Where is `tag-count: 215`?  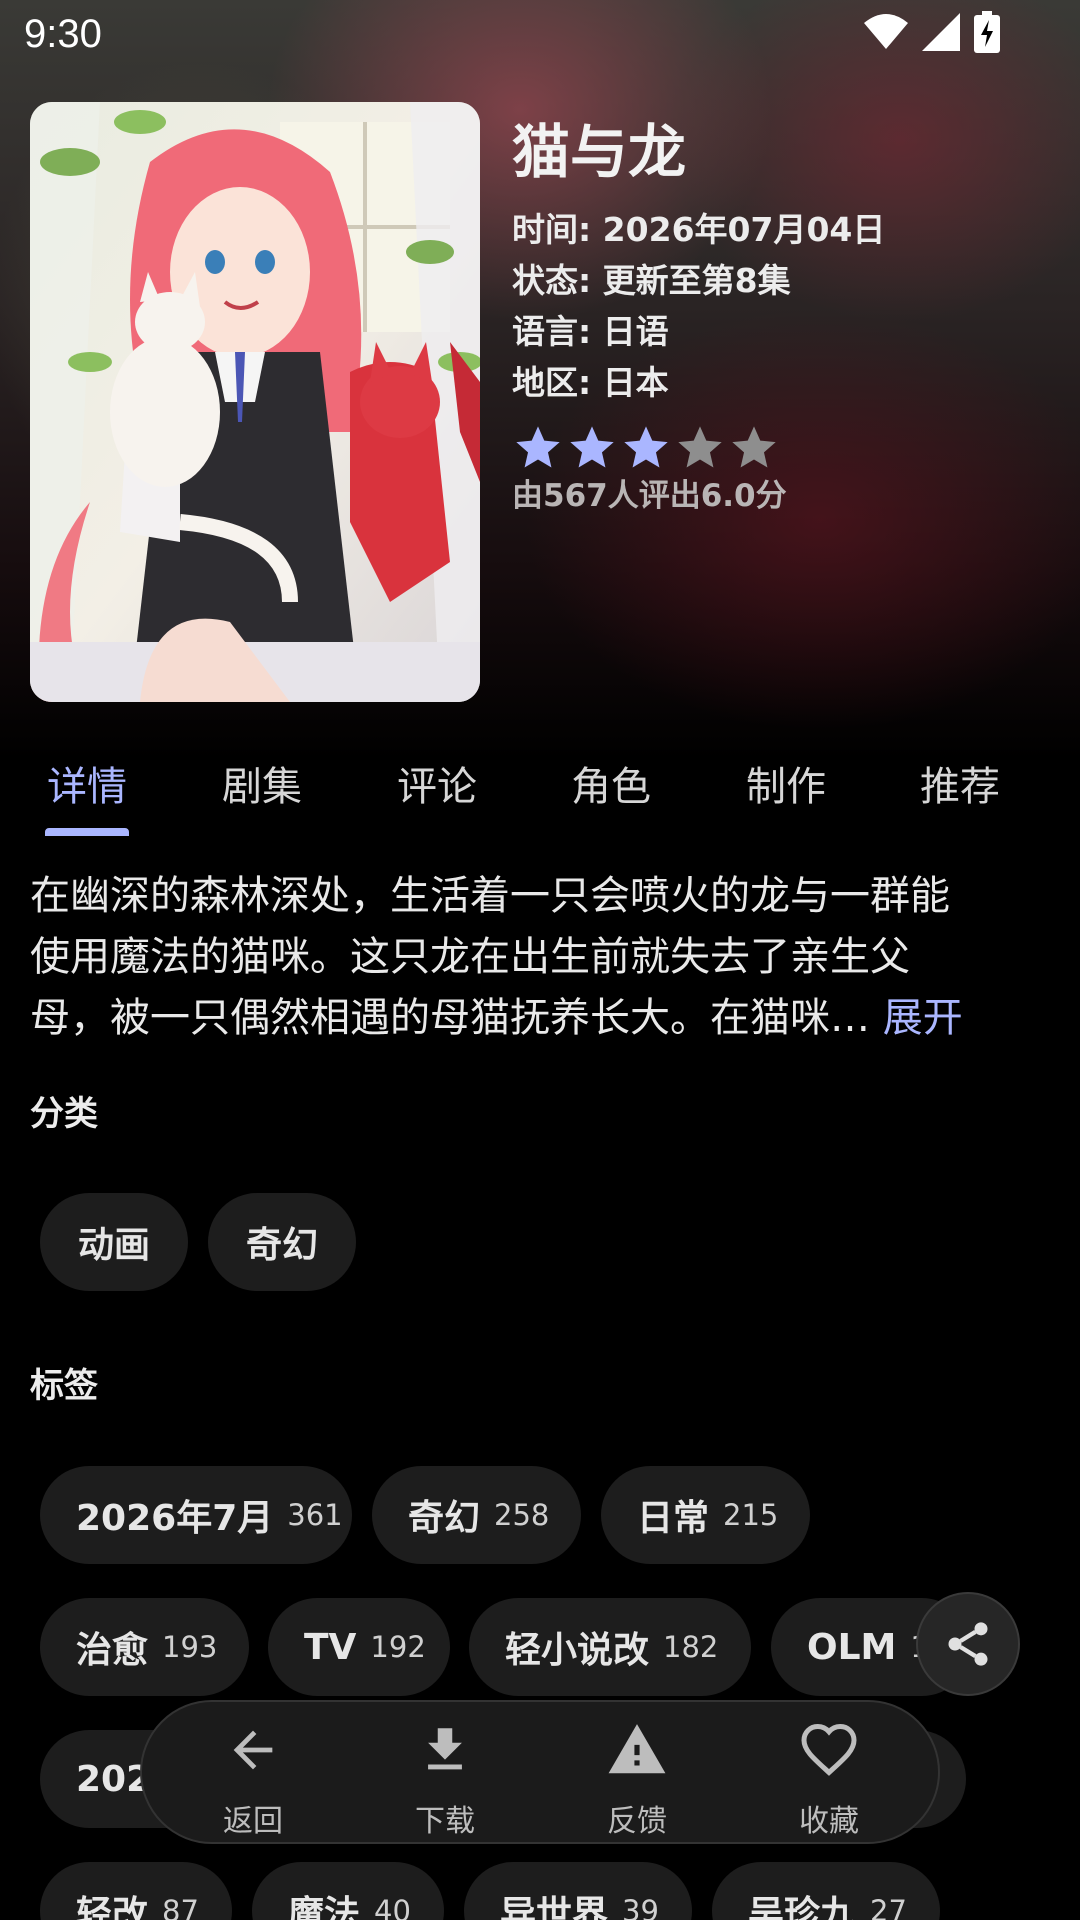 tag-count: 215 is located at coordinates (751, 1515).